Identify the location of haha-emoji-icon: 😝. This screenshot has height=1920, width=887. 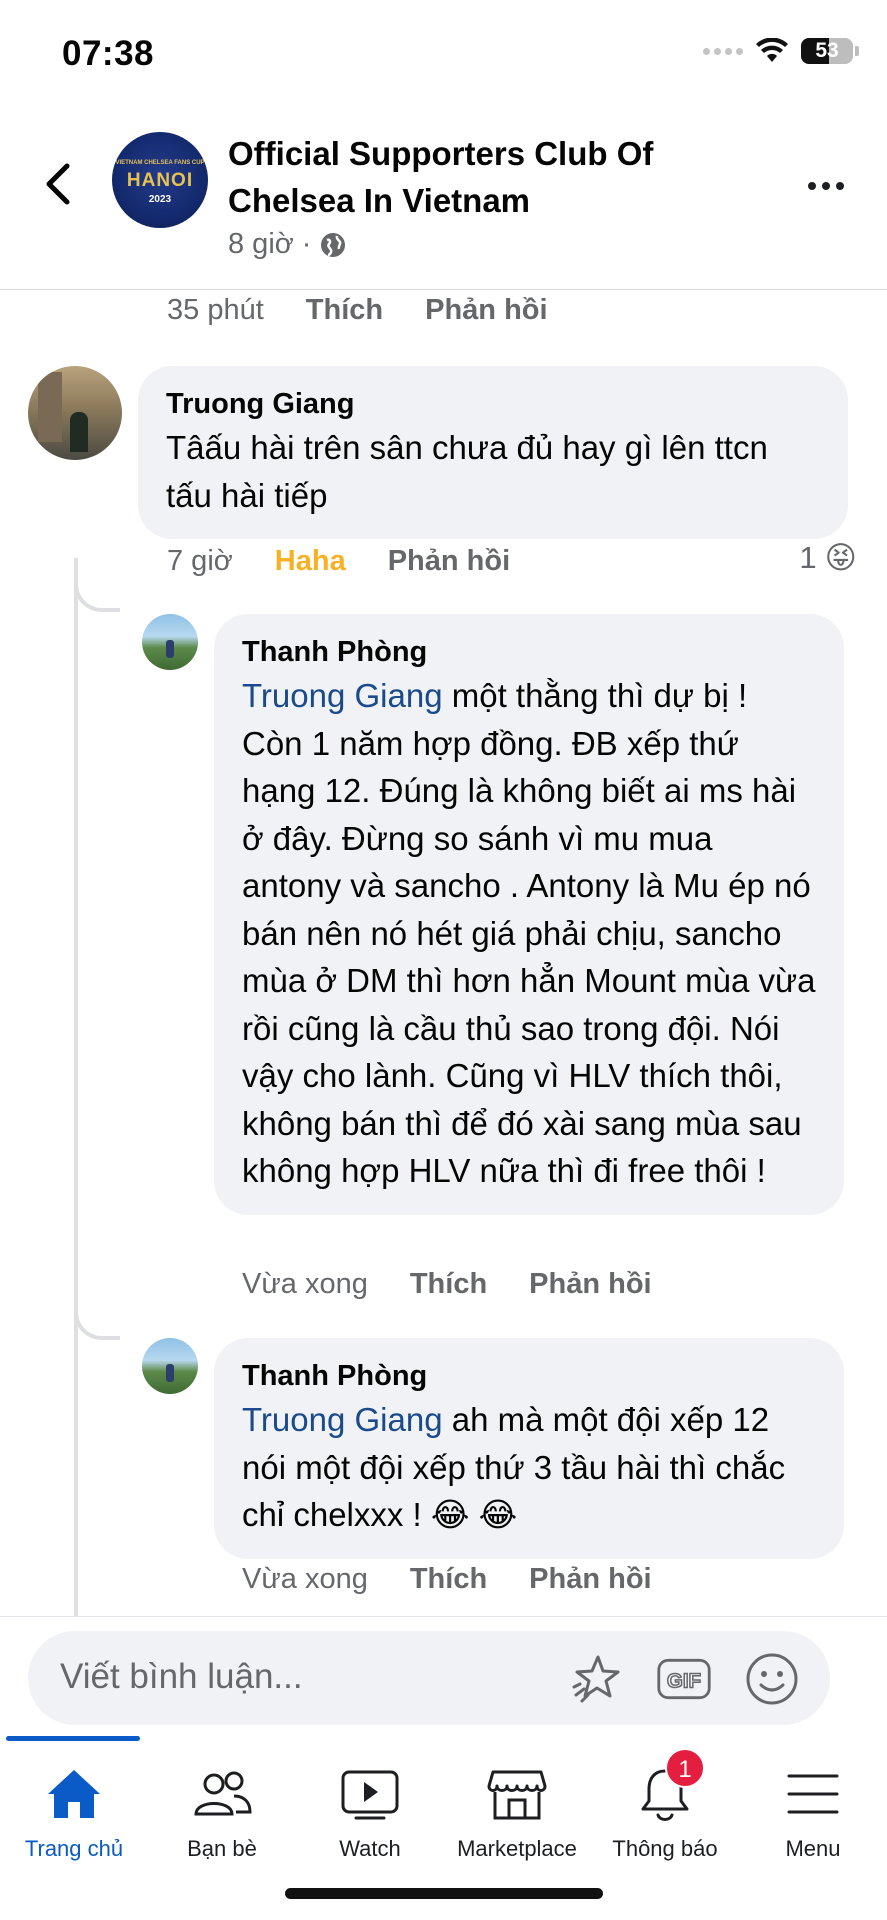
(840, 557).